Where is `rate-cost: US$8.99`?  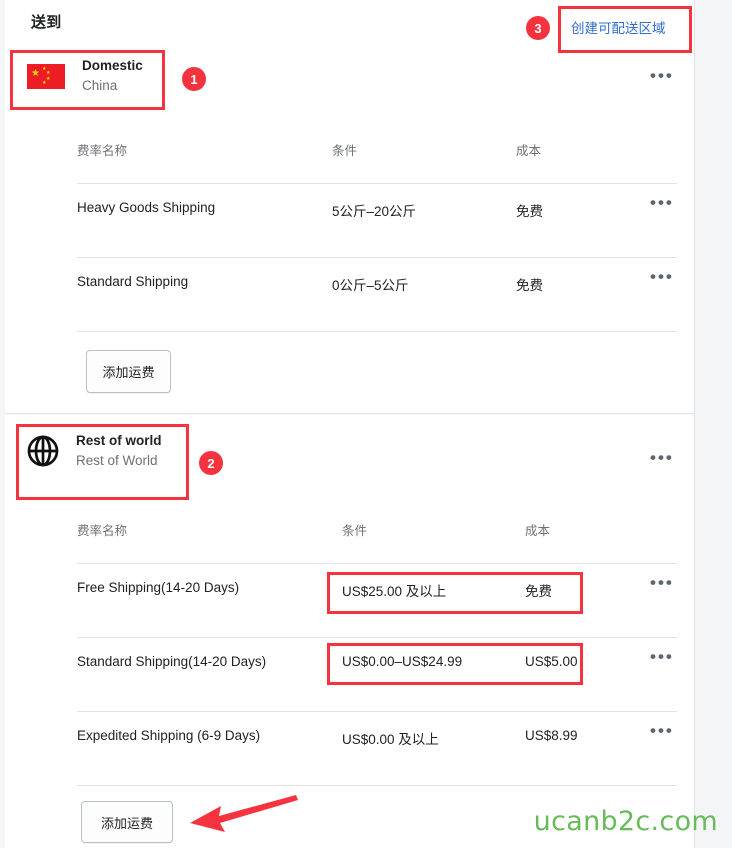
rate-cost: US$8.99 is located at coordinates (551, 735).